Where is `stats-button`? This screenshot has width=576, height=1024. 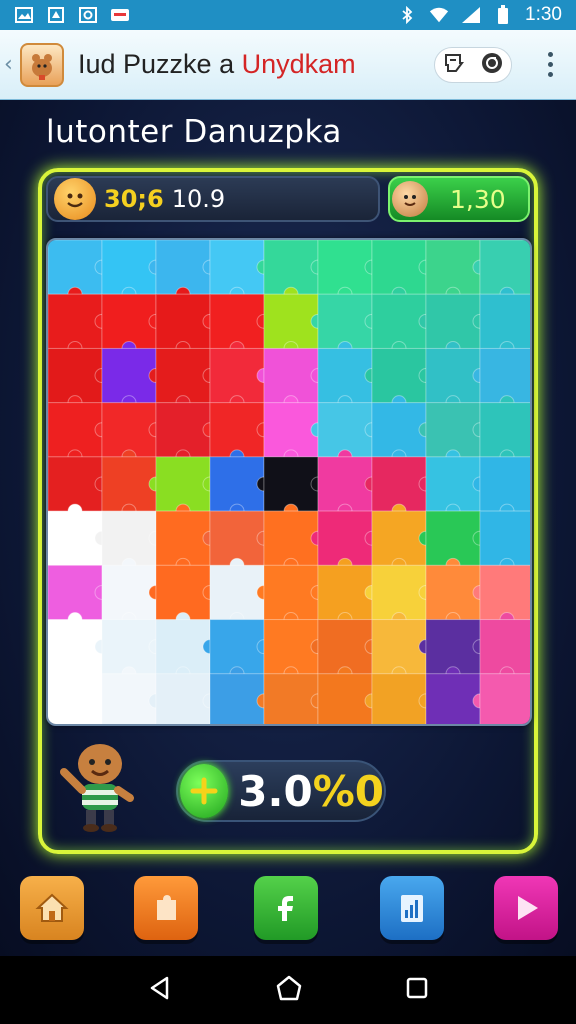
stats-button is located at coordinates (412, 908).